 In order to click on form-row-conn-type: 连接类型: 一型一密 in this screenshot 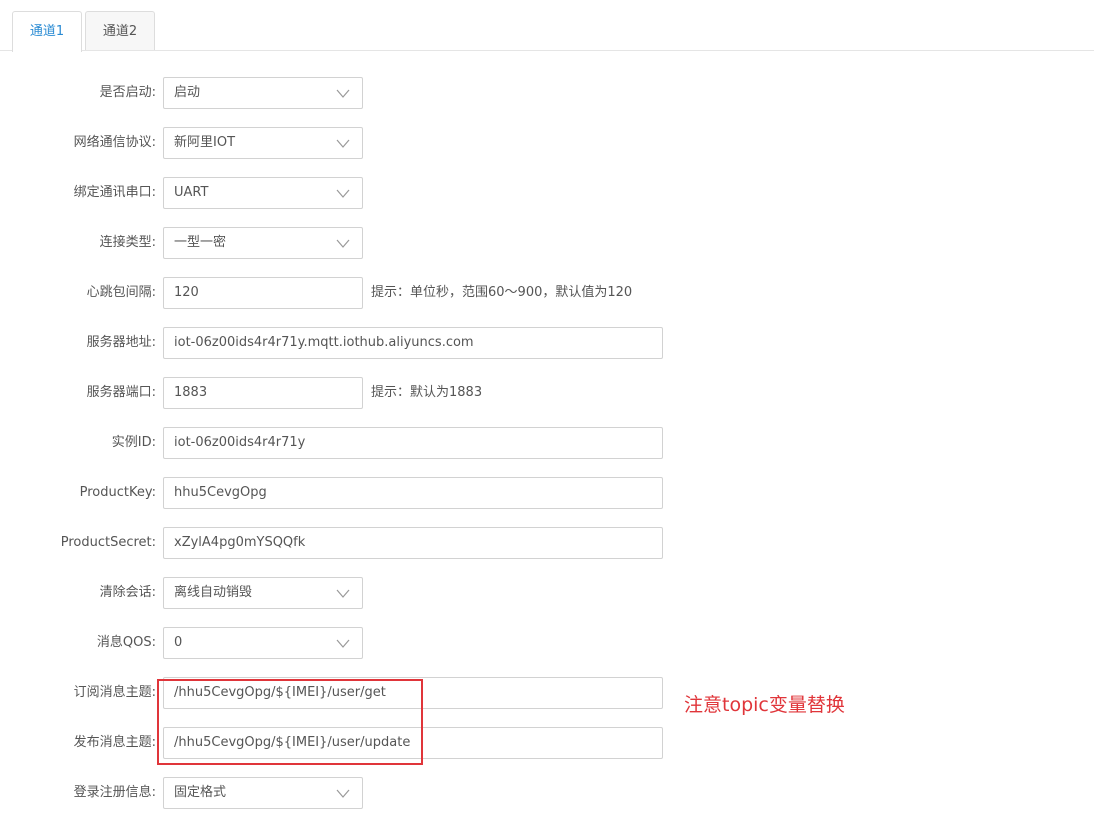, I will do `click(547, 243)`.